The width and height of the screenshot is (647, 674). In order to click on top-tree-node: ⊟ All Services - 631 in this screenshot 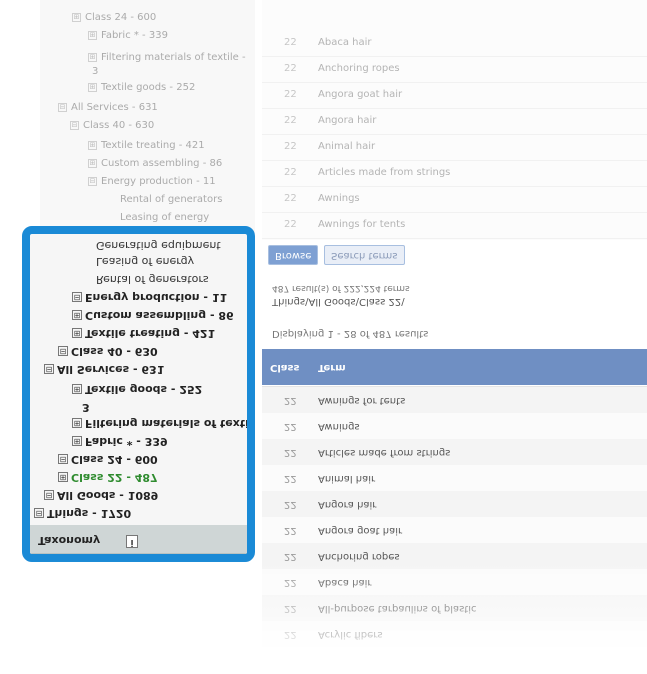, I will do `click(108, 107)`.